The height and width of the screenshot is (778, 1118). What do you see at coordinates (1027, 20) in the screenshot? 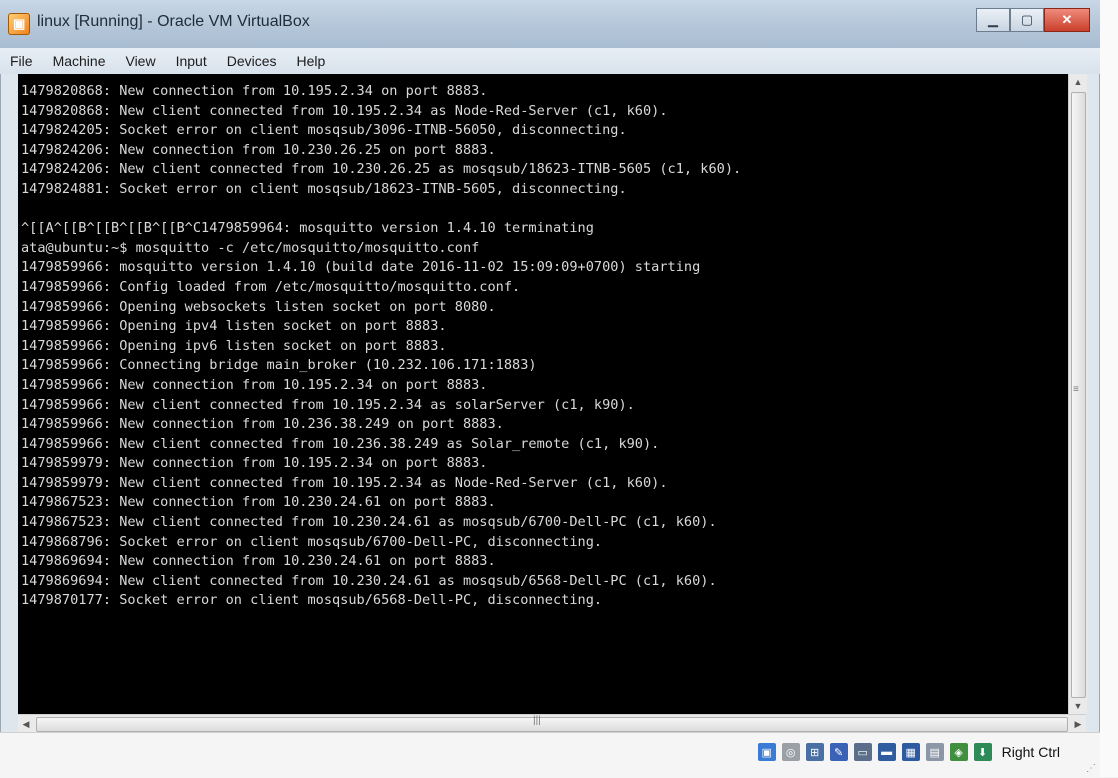
I see `maximize-button: ▢` at bounding box center [1027, 20].